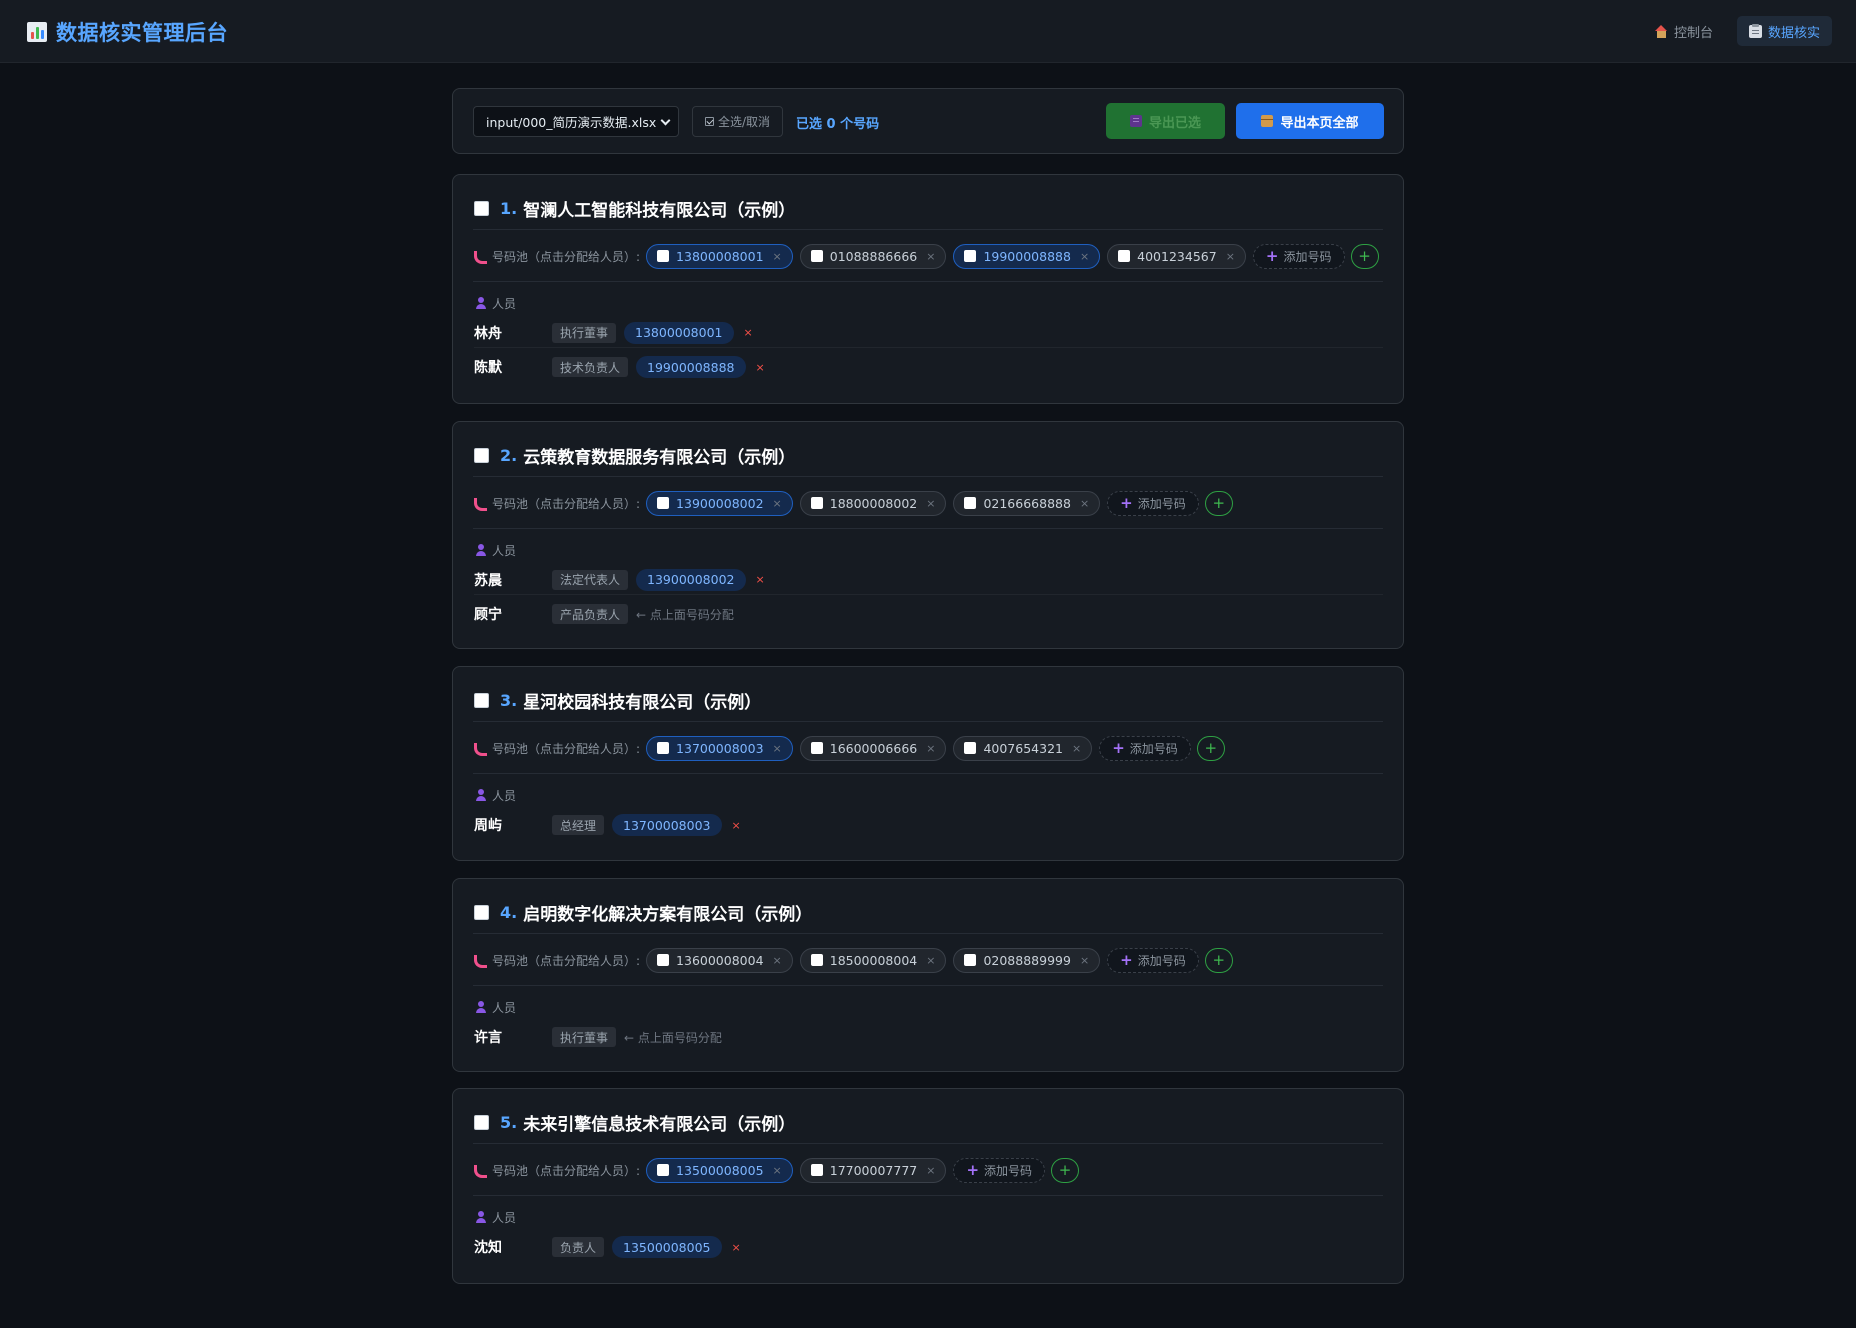 This screenshot has height=1328, width=1856. I want to click on person-role: 法定代表人, so click(590, 579).